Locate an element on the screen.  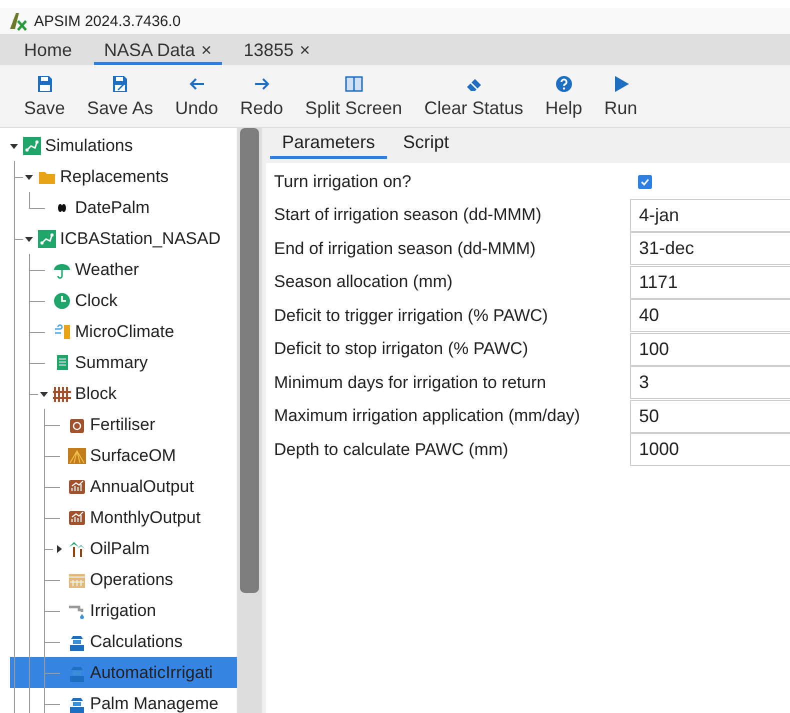
clock-icon is located at coordinates (62, 301).